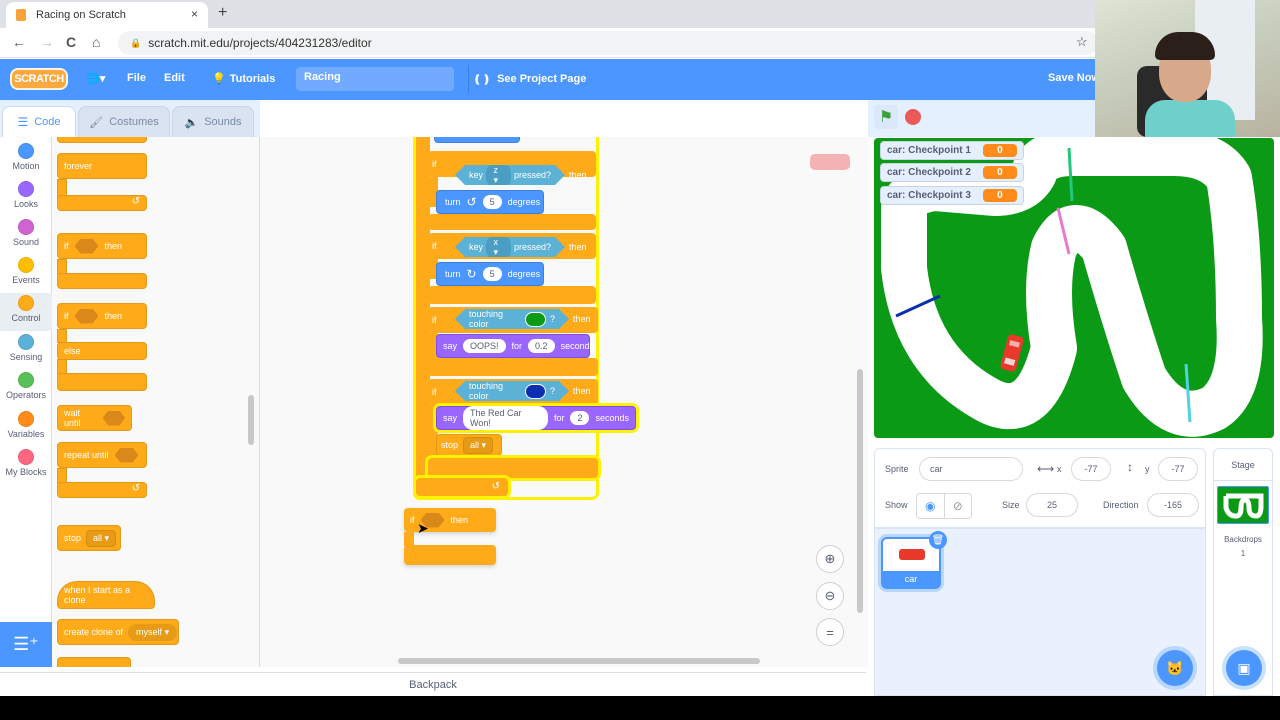 Image resolution: width=1280 pixels, height=720 pixels. What do you see at coordinates (541, 346) in the screenshot?
I see `seconds-input: 0.2` at bounding box center [541, 346].